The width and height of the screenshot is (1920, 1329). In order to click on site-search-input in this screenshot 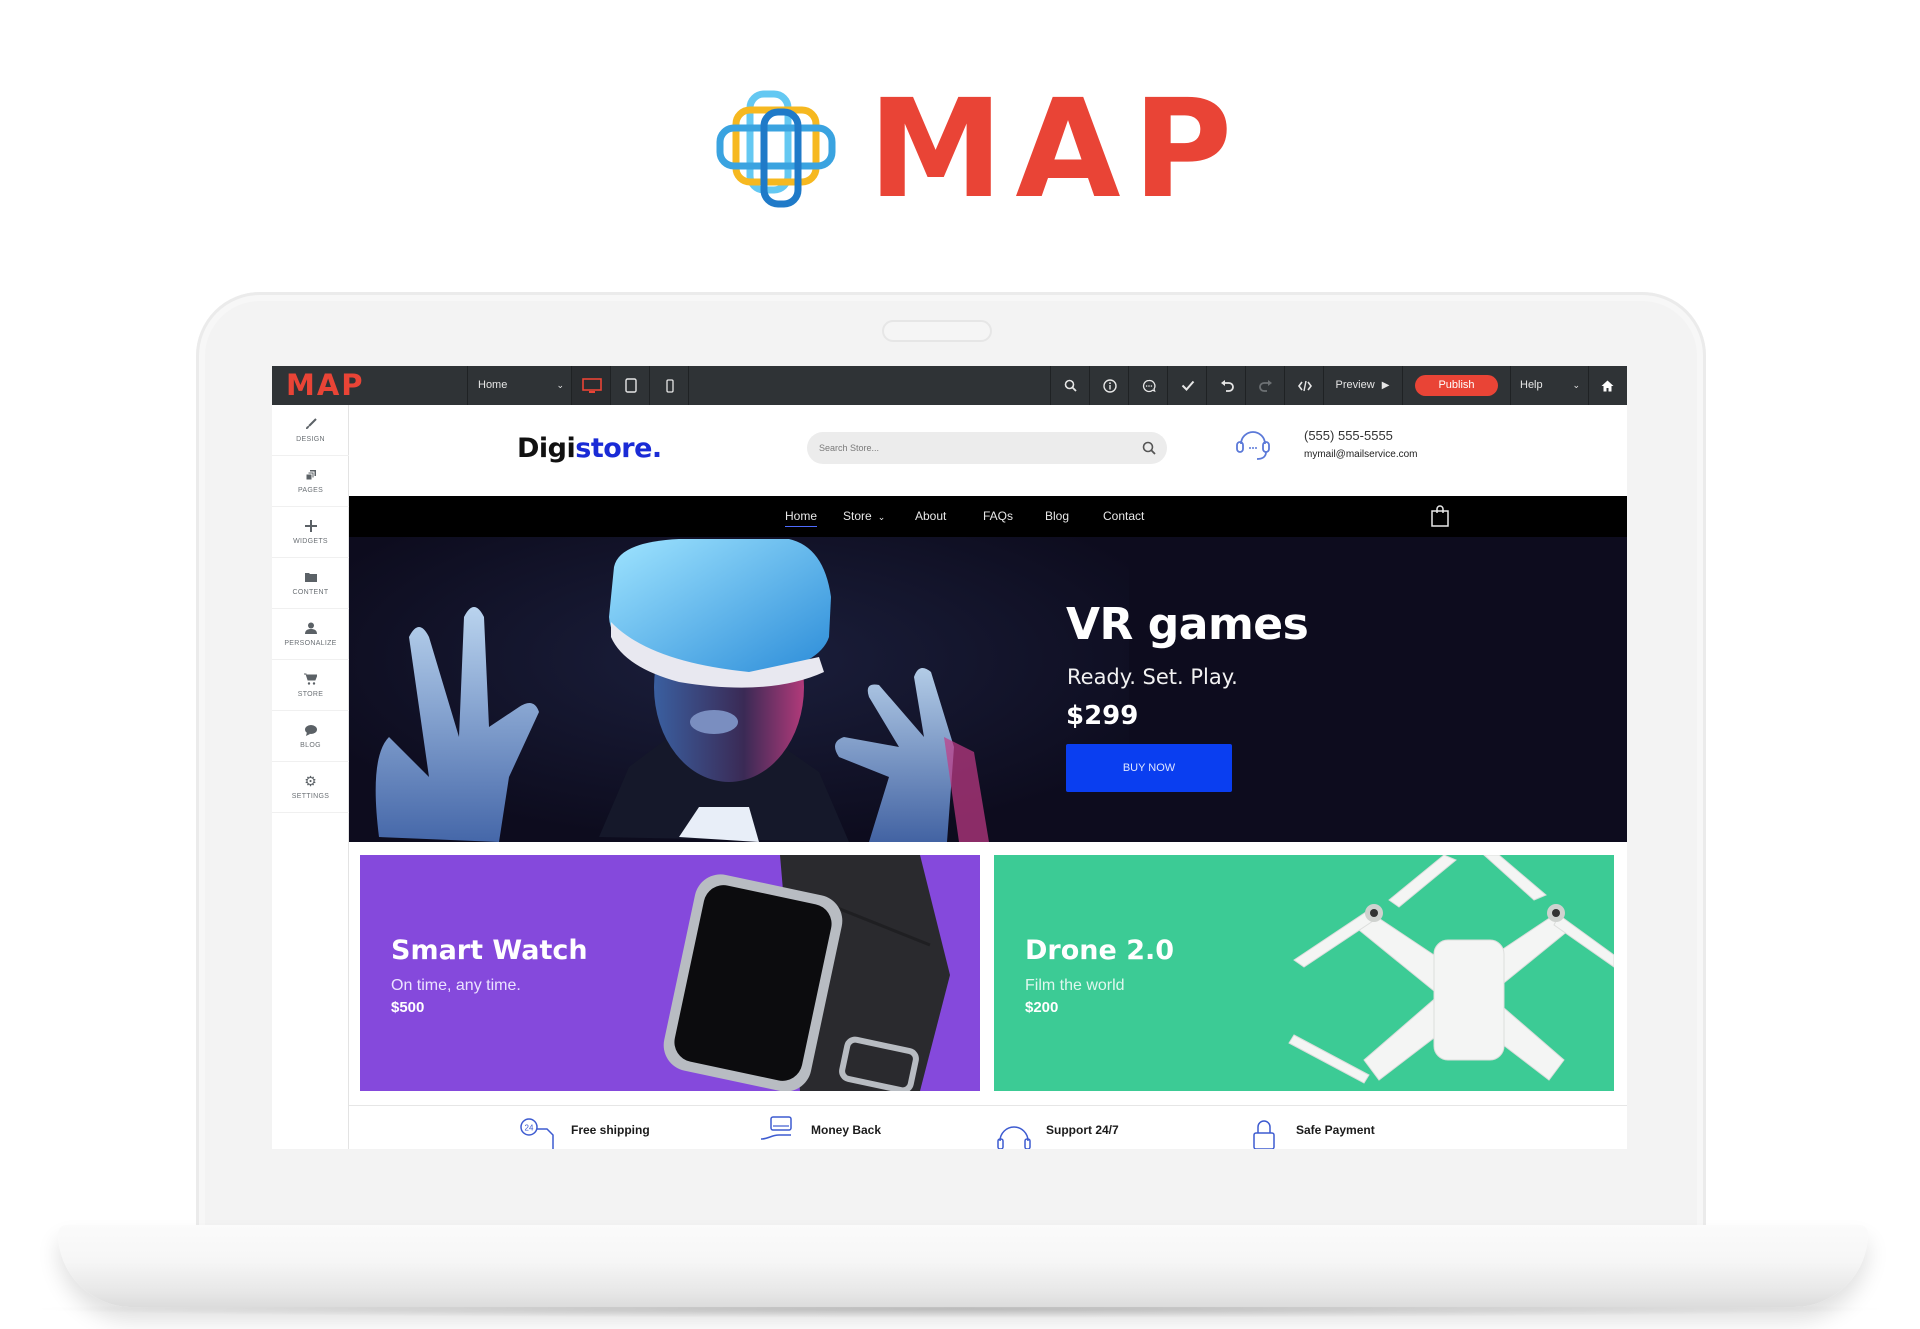, I will do `click(969, 448)`.